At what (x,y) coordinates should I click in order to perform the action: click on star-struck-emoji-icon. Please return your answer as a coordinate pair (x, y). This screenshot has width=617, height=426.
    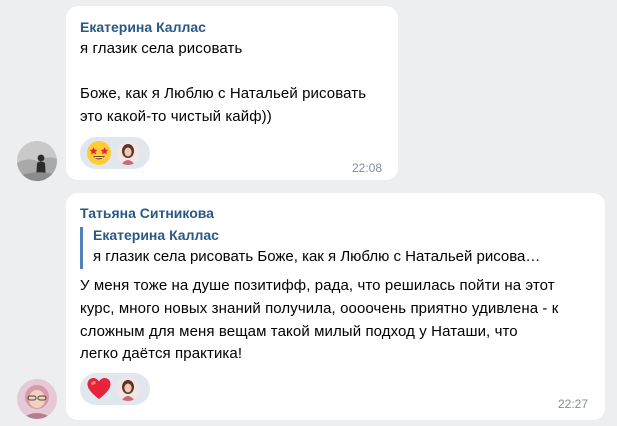
    Looking at the image, I should click on (99, 153).